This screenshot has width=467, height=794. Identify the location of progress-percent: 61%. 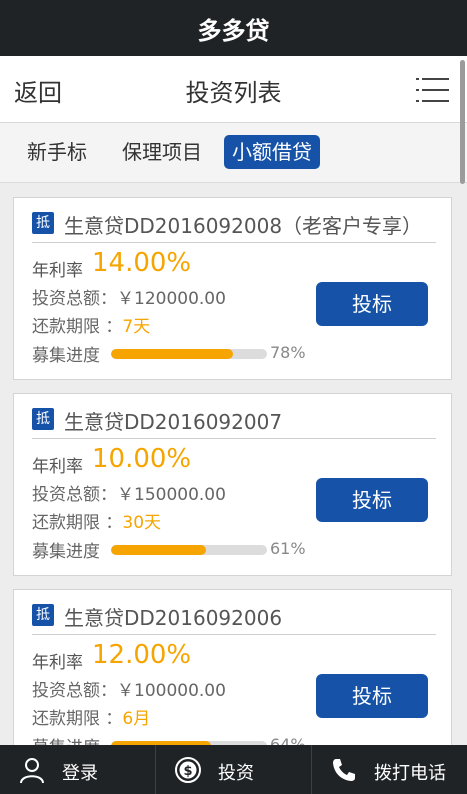
(288, 548).